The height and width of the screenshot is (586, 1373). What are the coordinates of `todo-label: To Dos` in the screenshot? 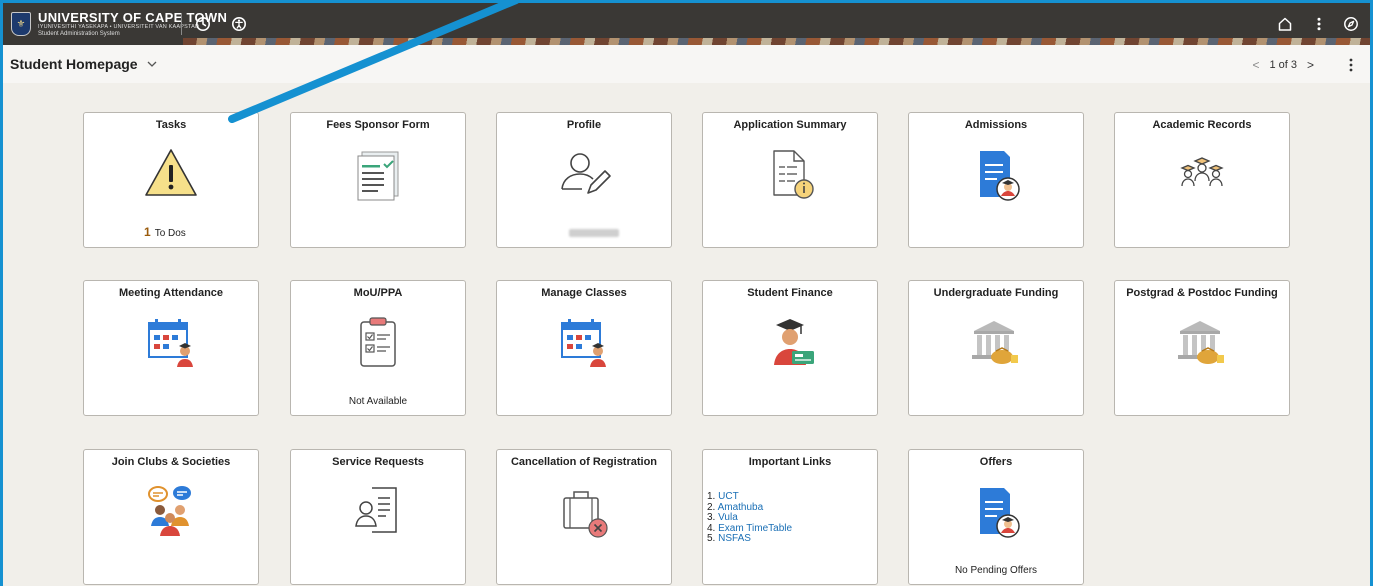 It's located at (170, 233).